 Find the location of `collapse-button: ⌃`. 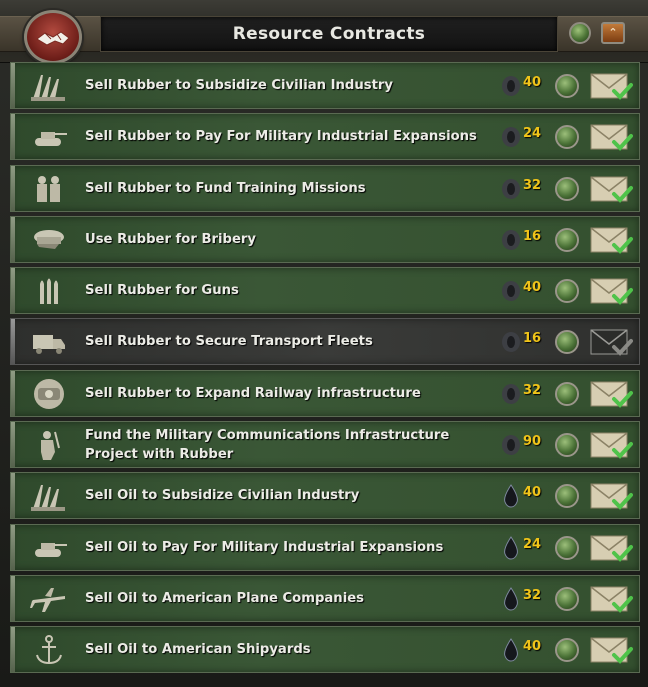

collapse-button: ⌃ is located at coordinates (613, 33).